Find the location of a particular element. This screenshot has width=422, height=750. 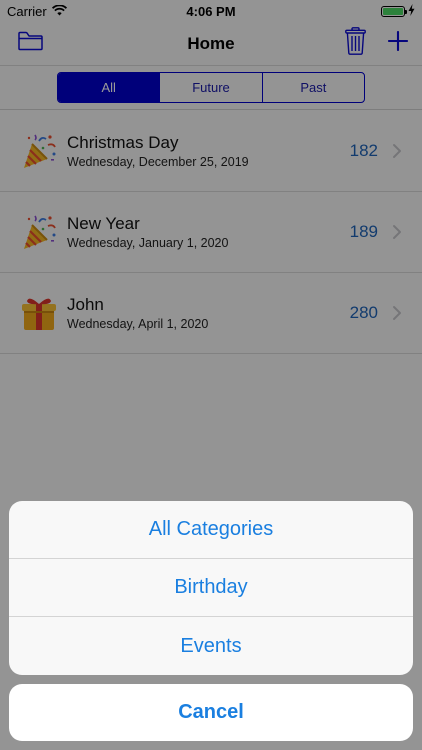

option-events: Events is located at coordinates (211, 646).